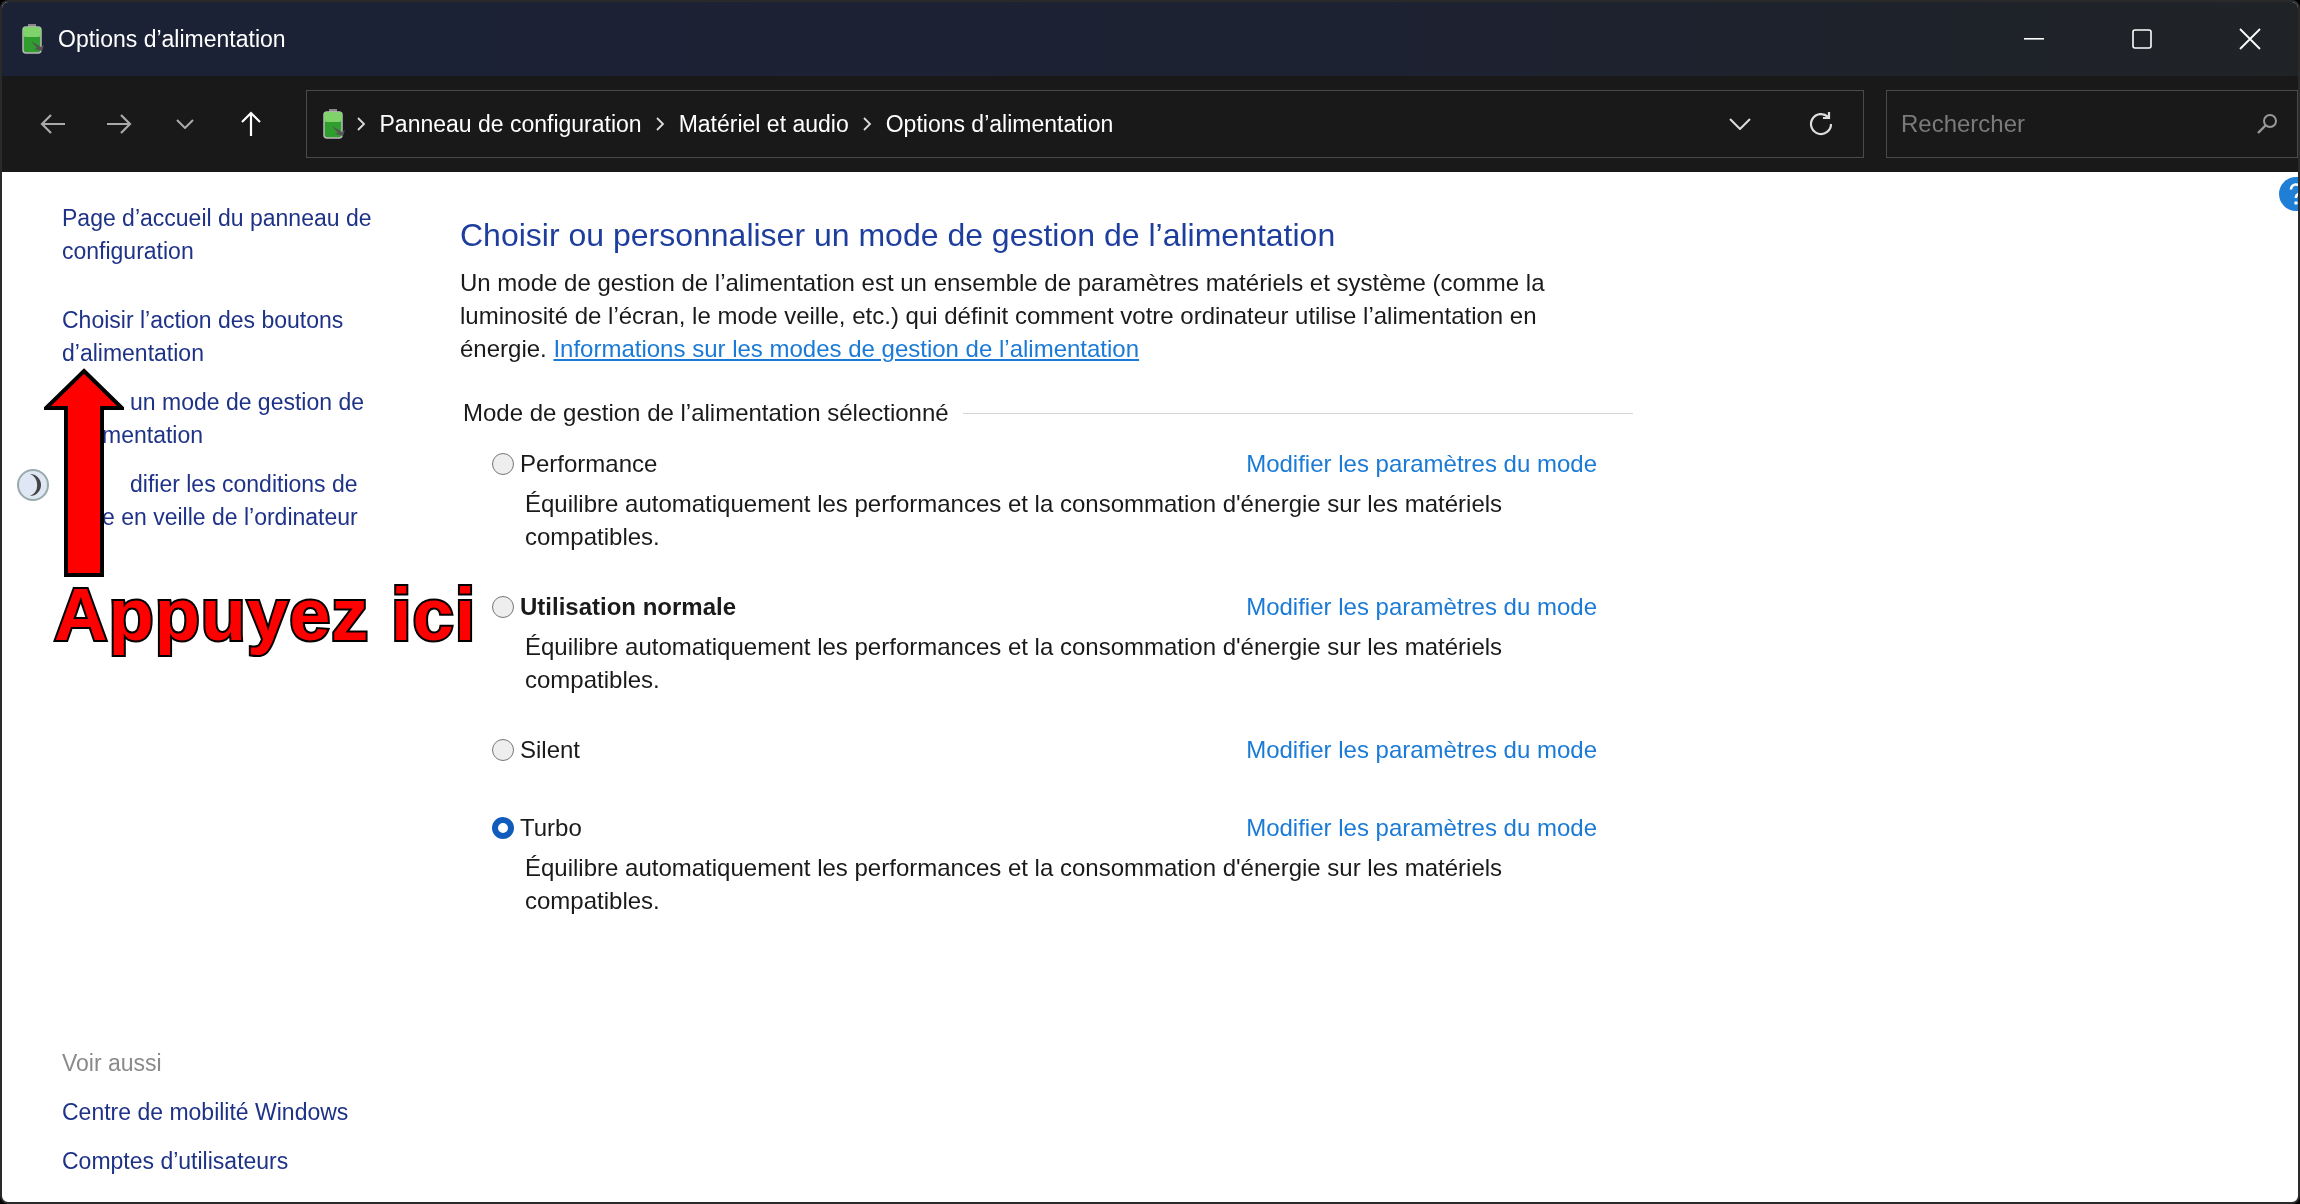  I want to click on sidebar-link: Page d’accueil du panneau de configuration, so click(261, 235).